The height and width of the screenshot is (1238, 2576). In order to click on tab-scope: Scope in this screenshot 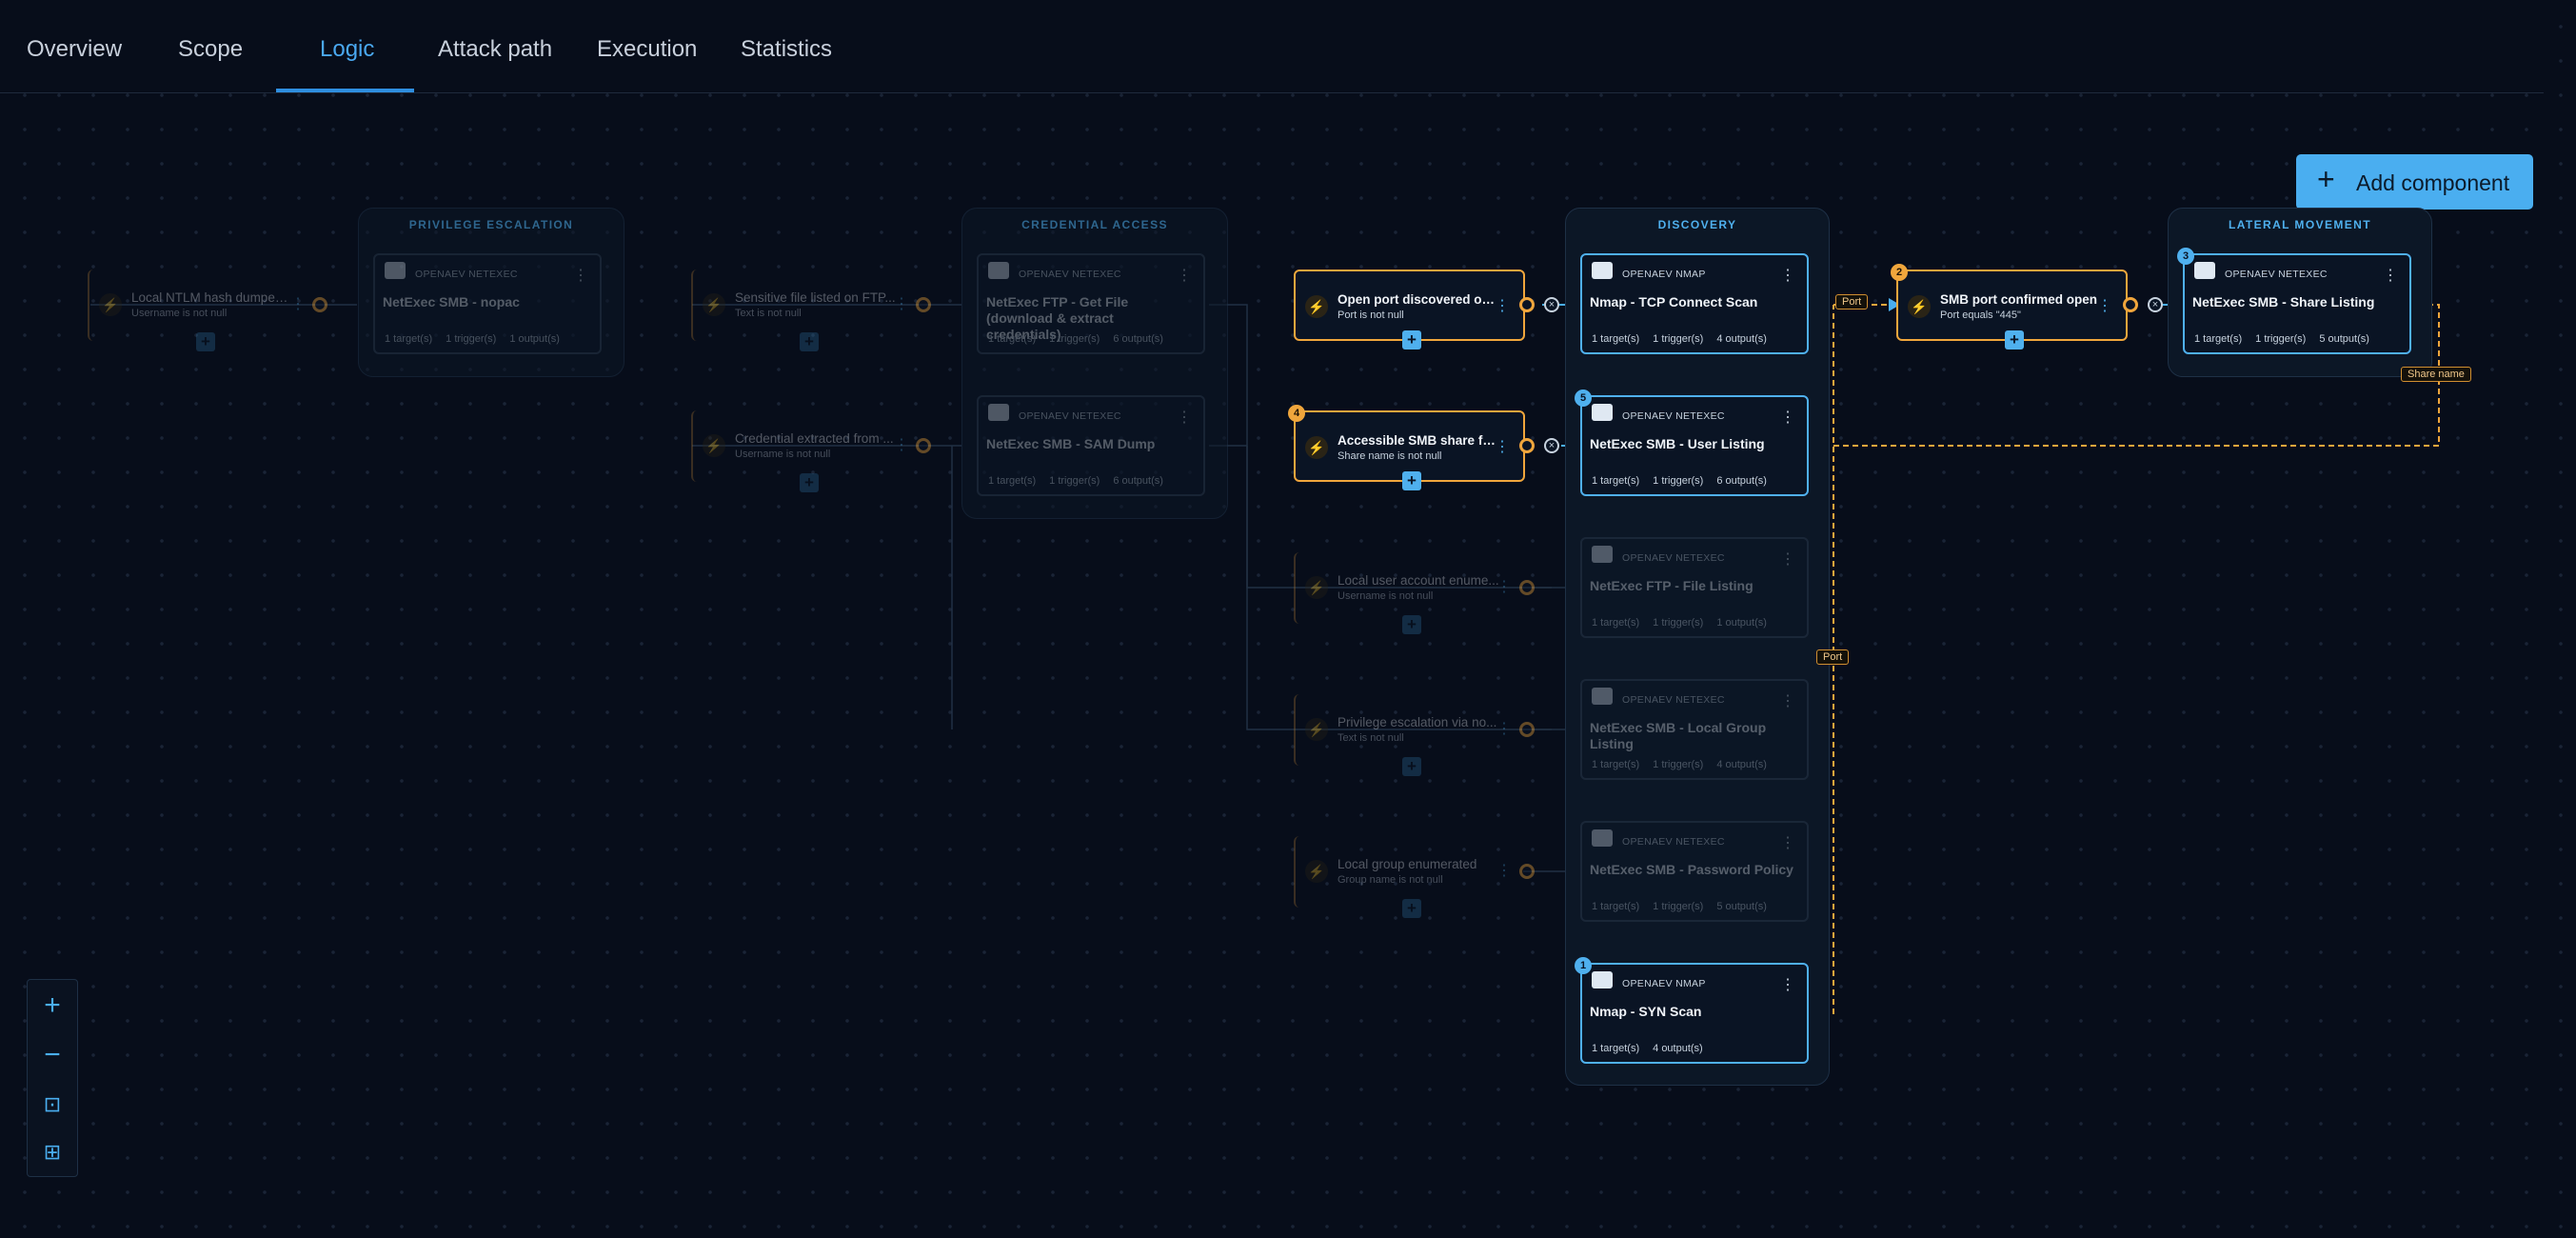, I will do `click(211, 49)`.